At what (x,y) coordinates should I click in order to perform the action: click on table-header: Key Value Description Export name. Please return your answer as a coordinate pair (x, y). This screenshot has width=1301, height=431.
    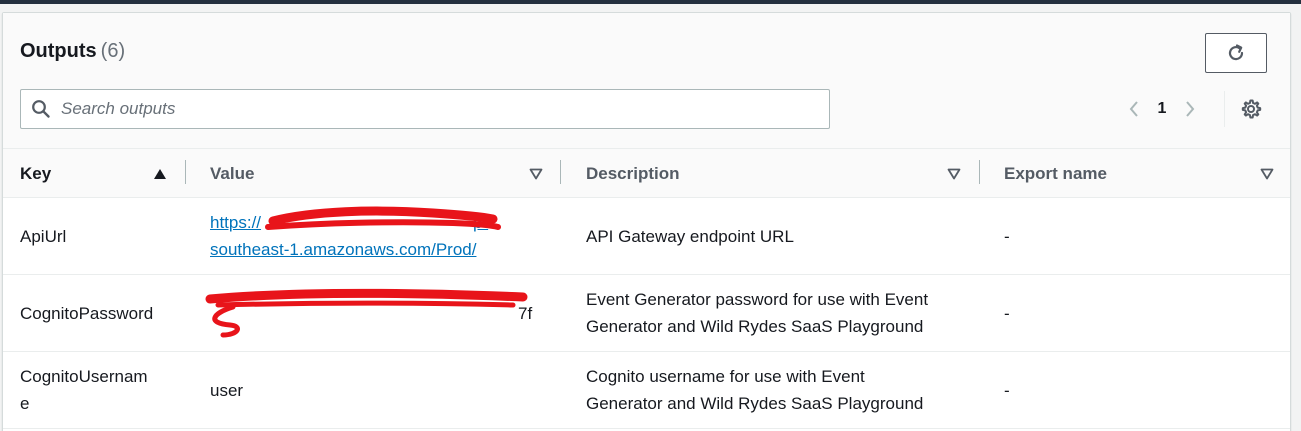
    Looking at the image, I should click on (646, 173).